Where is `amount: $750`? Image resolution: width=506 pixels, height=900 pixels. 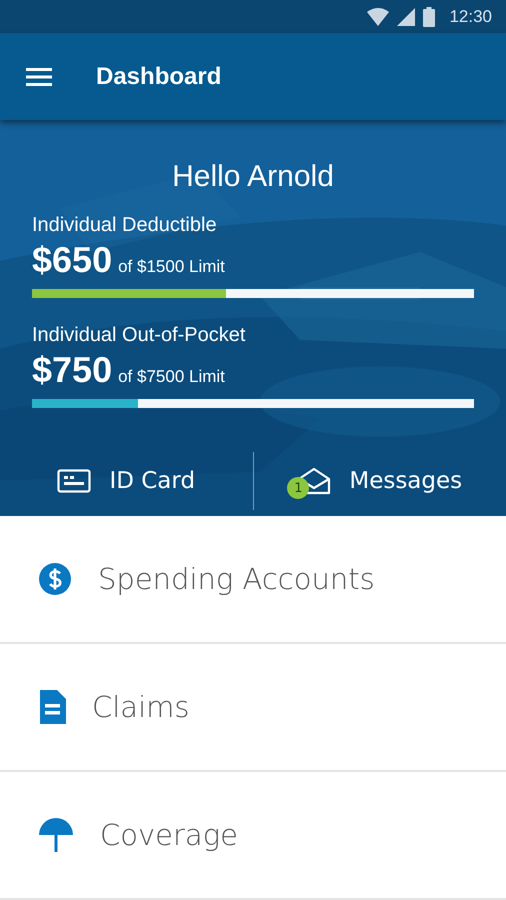
amount: $750 is located at coordinates (72, 370).